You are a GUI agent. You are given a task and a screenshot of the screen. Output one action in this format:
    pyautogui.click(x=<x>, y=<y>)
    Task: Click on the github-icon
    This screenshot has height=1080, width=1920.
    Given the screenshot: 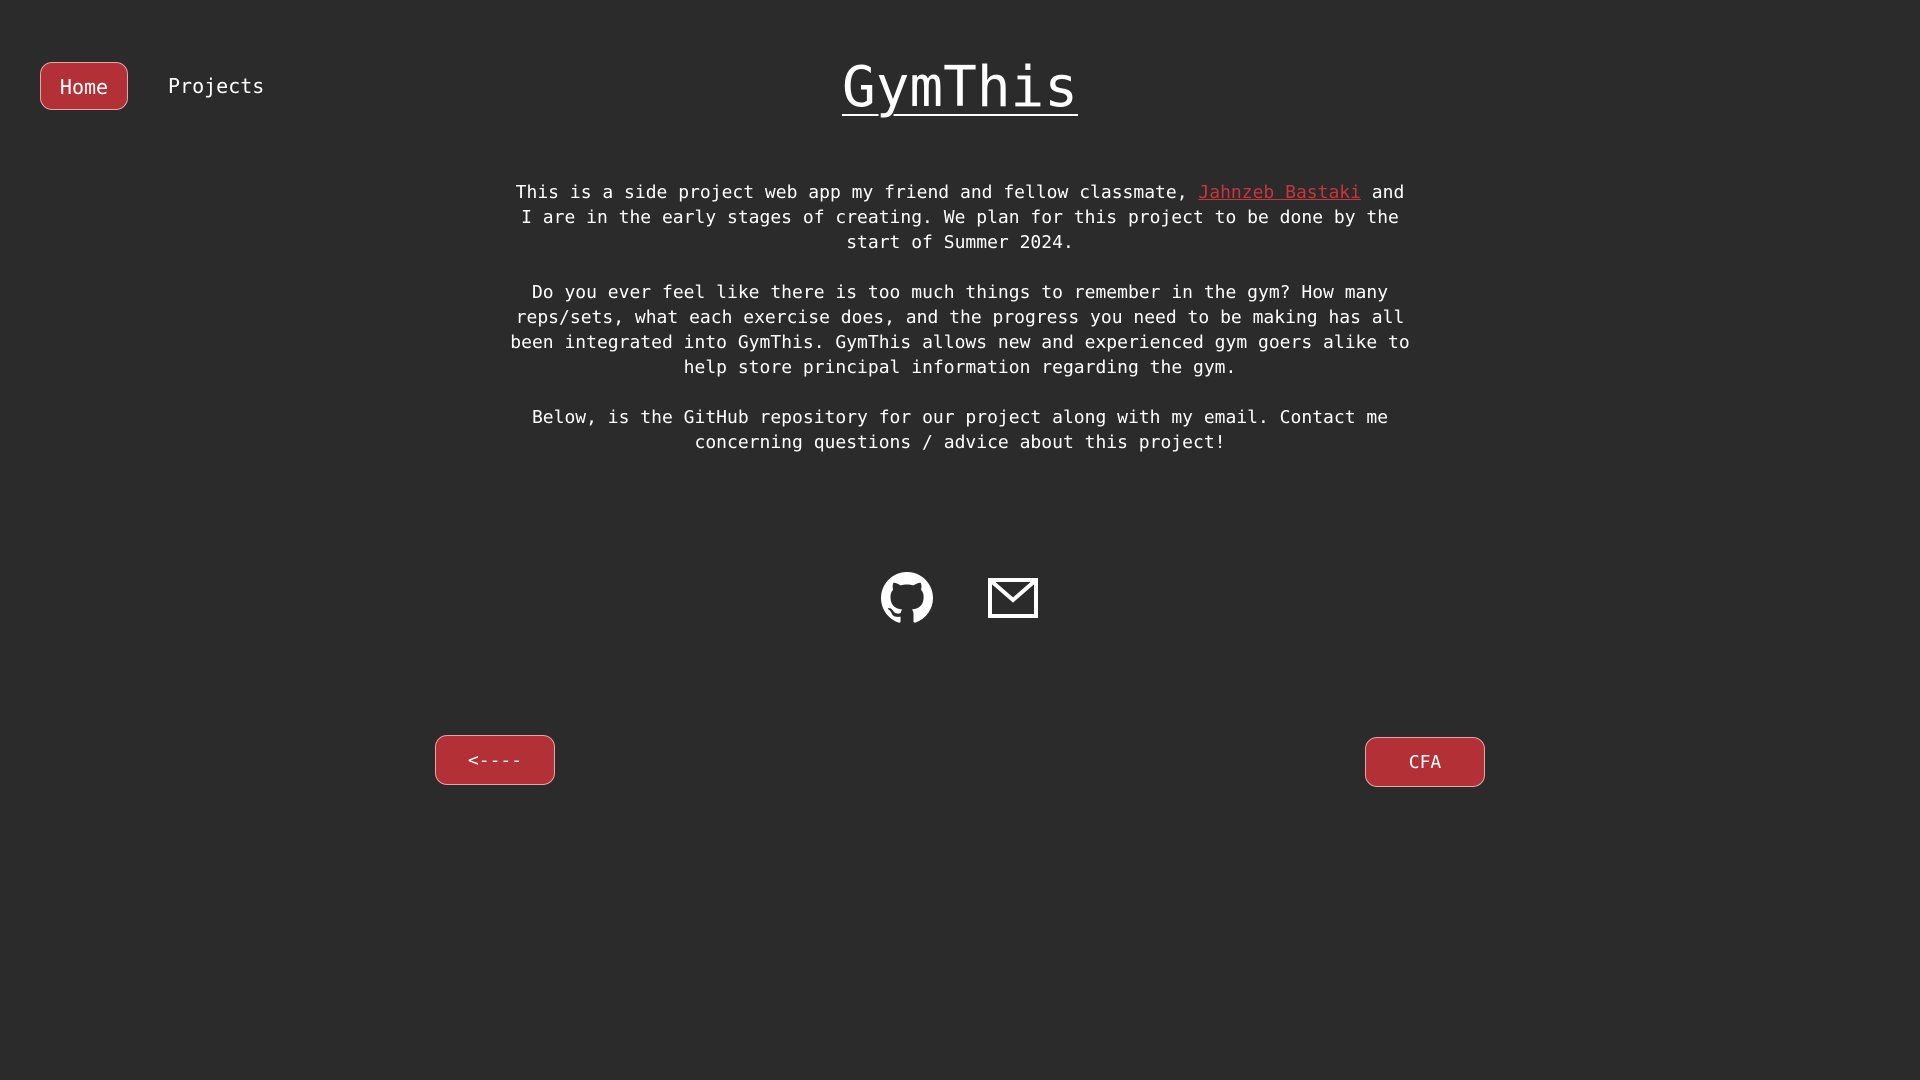 What is the action you would take?
    pyautogui.click(x=907, y=598)
    